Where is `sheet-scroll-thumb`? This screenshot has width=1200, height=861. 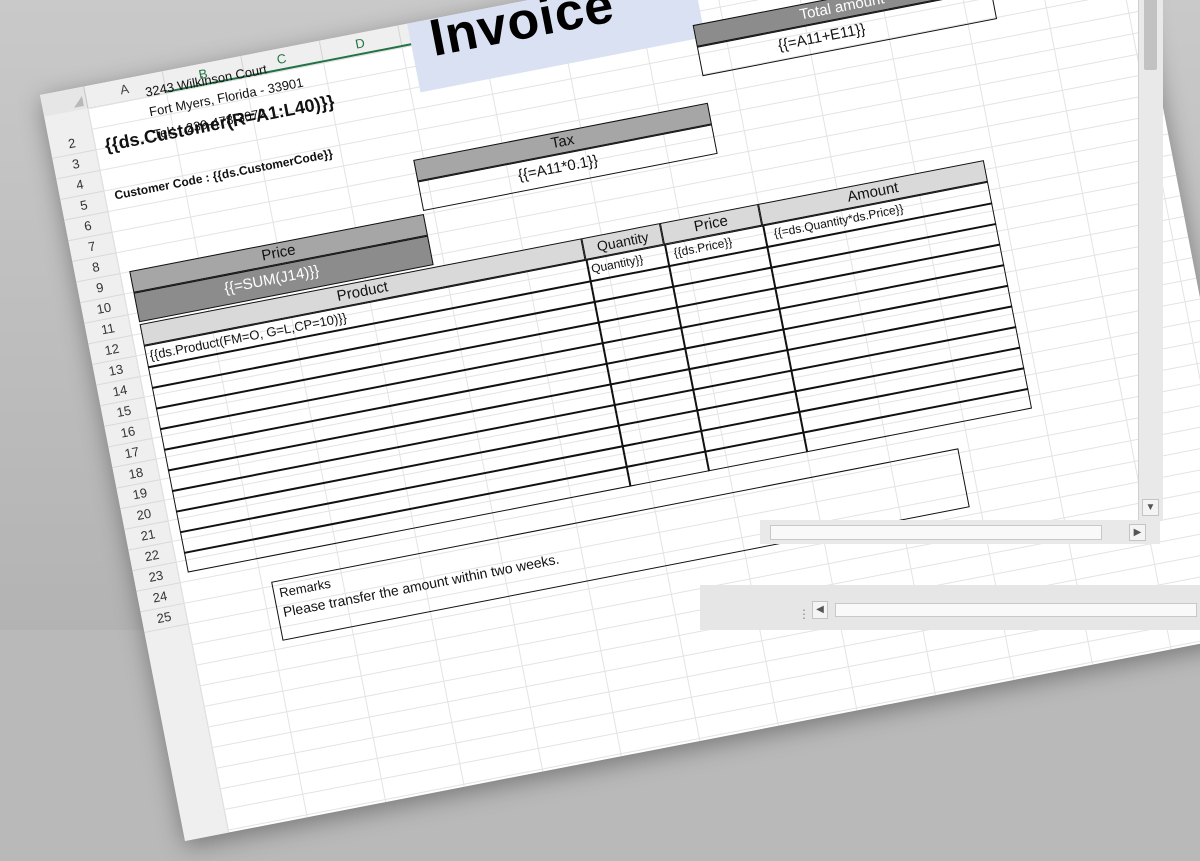
sheet-scroll-thumb is located at coordinates (1016, 610).